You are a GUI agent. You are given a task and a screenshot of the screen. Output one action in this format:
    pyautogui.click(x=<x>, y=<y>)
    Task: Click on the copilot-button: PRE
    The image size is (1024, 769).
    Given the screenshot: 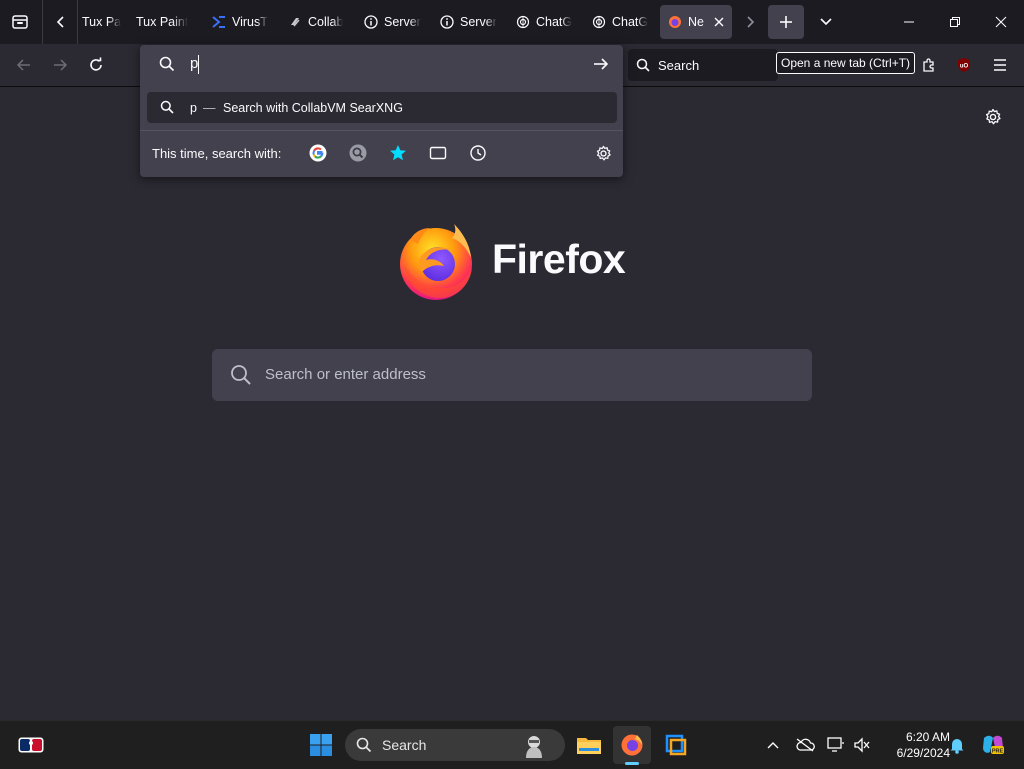 What is the action you would take?
    pyautogui.click(x=993, y=745)
    